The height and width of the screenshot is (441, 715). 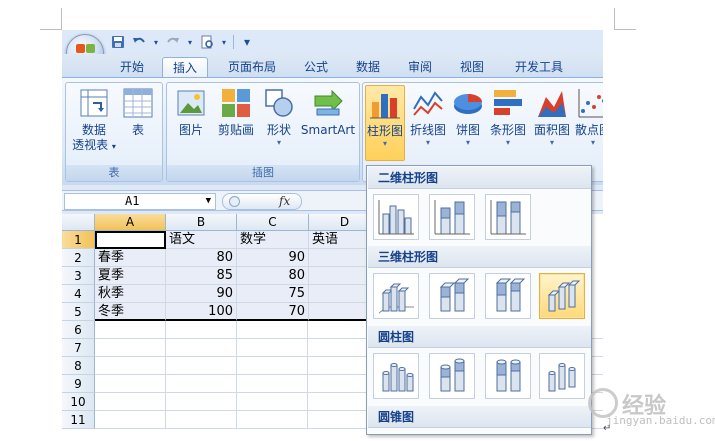 What do you see at coordinates (428, 117) in the screenshot?
I see `line-chart-button: 折线图 ▾` at bounding box center [428, 117].